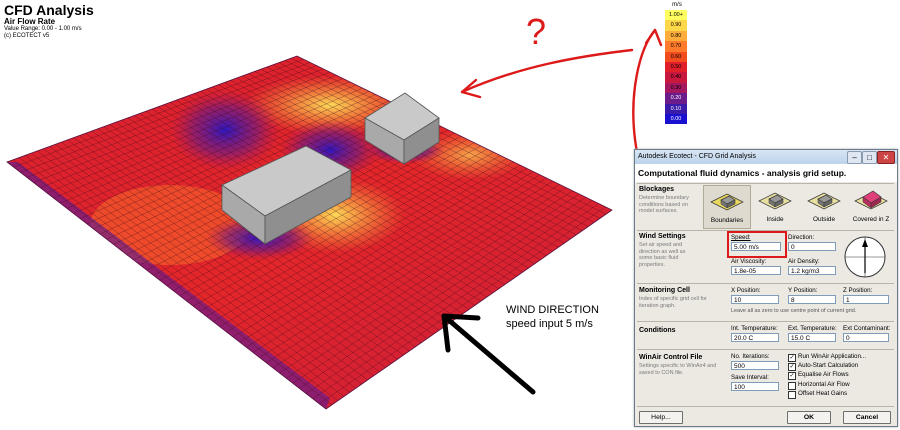 The height and width of the screenshot is (430, 900). I want to click on conditions-title: Conditions, so click(657, 330).